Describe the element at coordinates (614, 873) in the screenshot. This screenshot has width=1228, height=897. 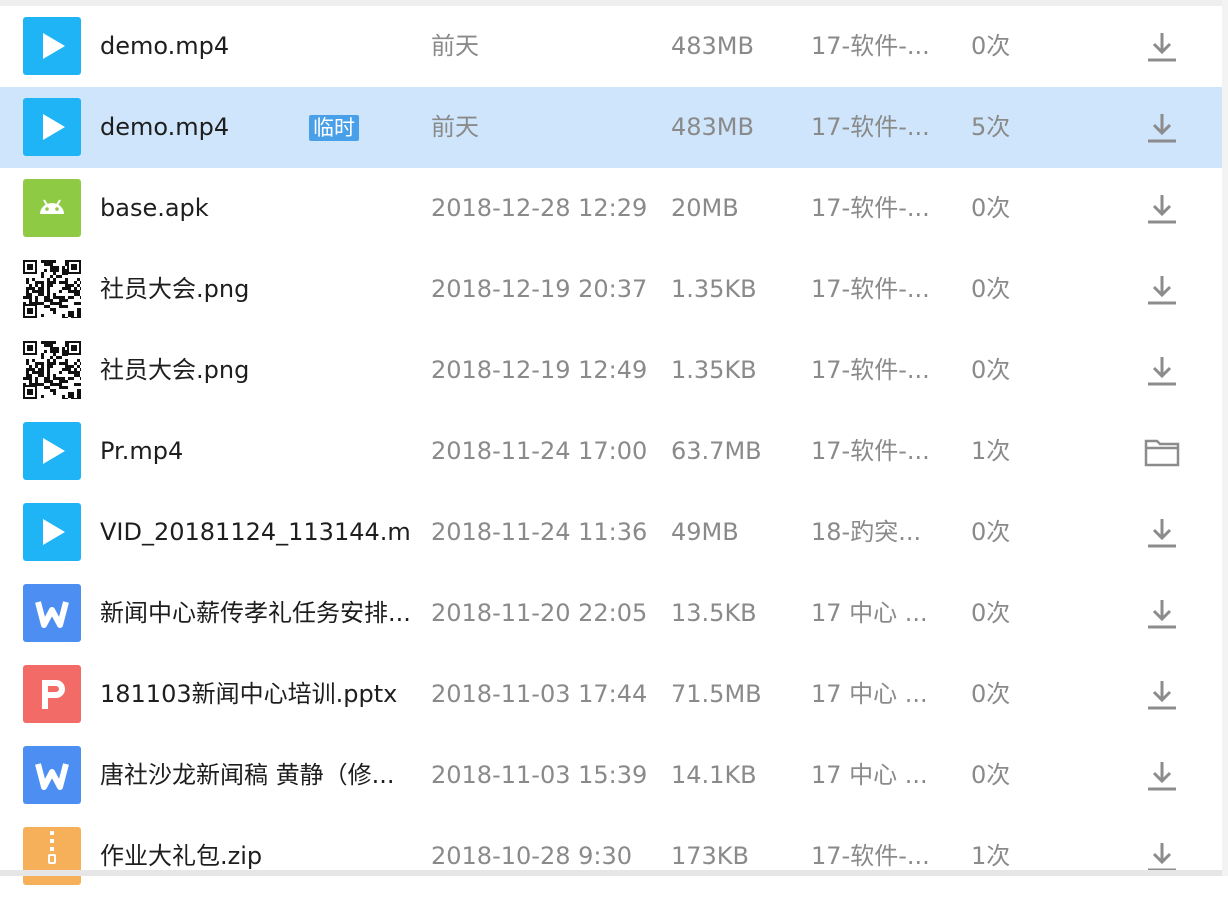
I see `bottom-edge` at that location.